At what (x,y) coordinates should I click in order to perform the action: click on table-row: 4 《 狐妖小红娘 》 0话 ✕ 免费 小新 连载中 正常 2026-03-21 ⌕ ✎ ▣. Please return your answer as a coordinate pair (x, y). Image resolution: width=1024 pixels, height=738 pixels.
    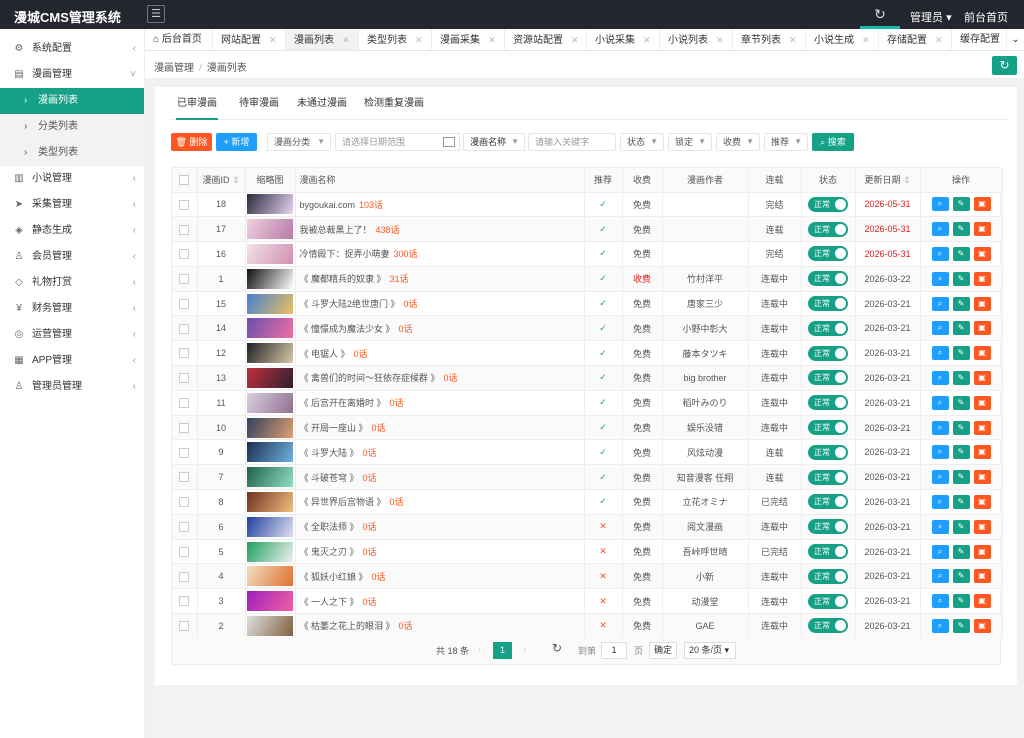
    Looking at the image, I should click on (587, 576).